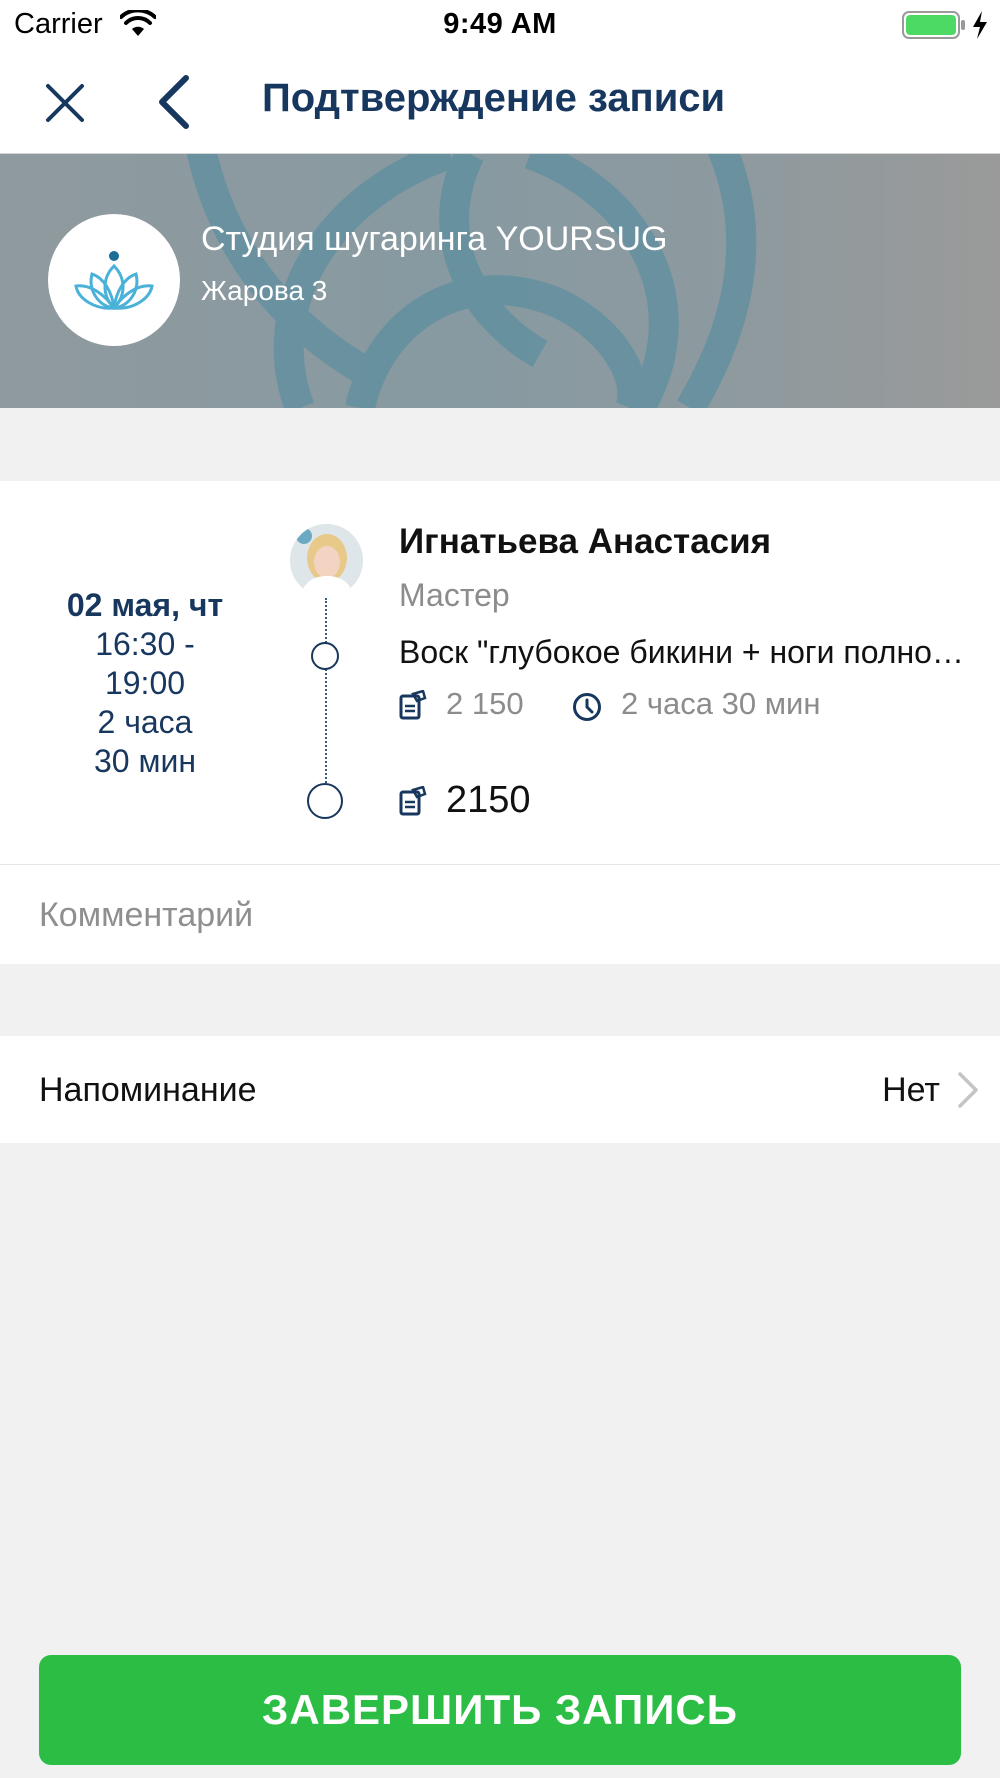  I want to click on battery-icon, so click(933, 25).